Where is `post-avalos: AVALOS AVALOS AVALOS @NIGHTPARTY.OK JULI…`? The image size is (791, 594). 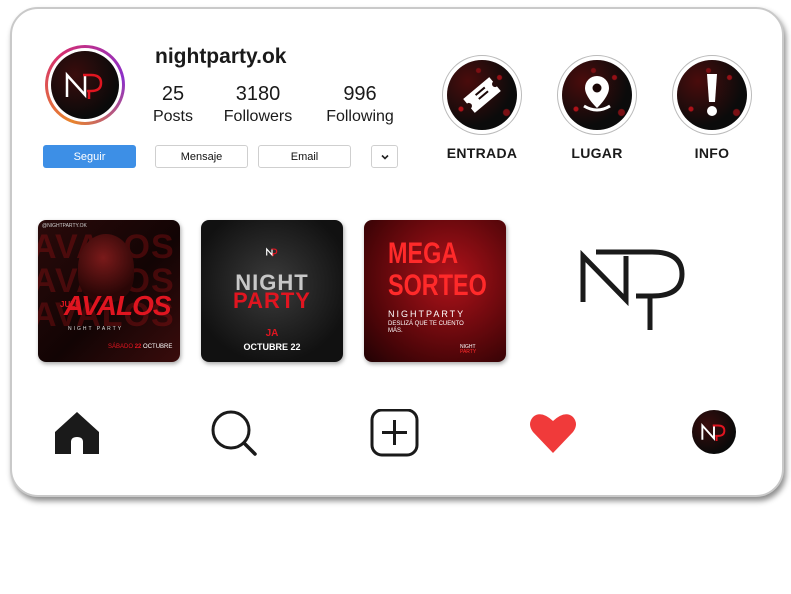 post-avalos: AVALOS AVALOS AVALOS @NIGHTPARTY.OK JULI… is located at coordinates (109, 291).